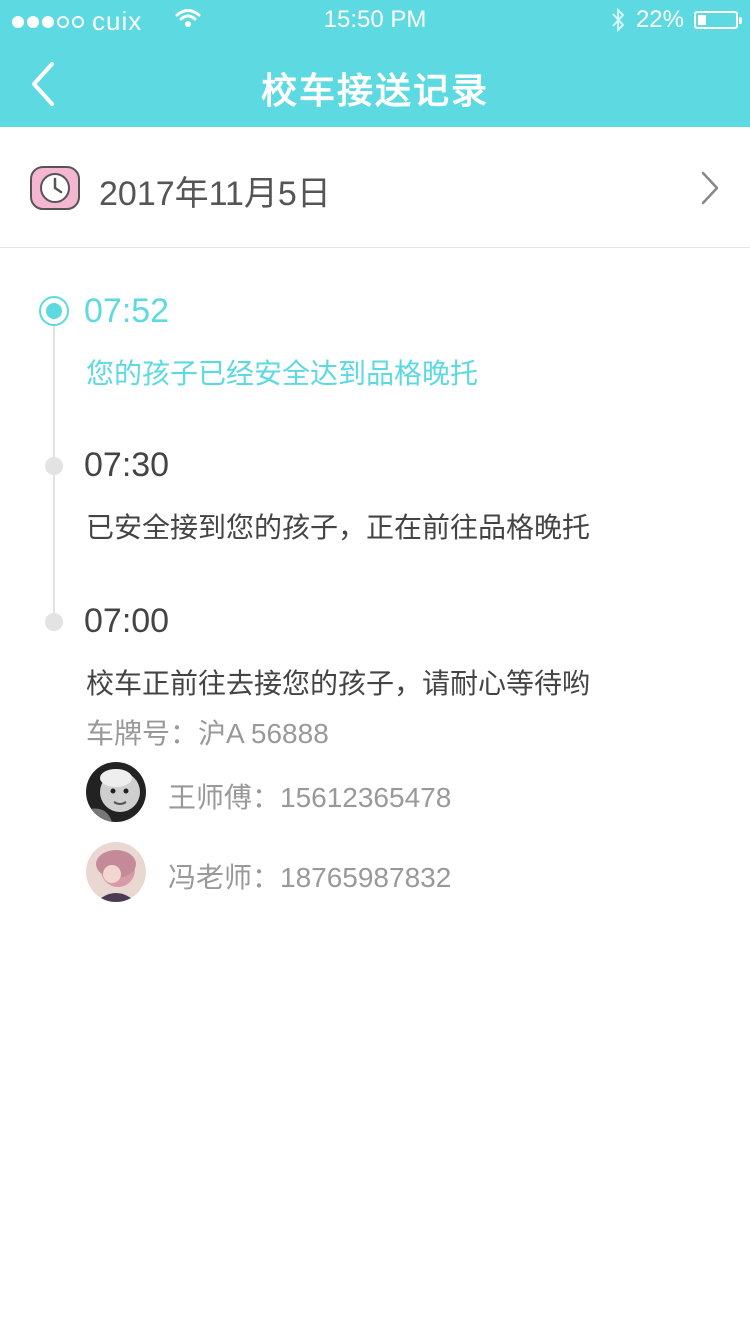 Image resolution: width=750 pixels, height=1334 pixels. What do you see at coordinates (127, 621) in the screenshot?
I see `timeline-time: 07:00` at bounding box center [127, 621].